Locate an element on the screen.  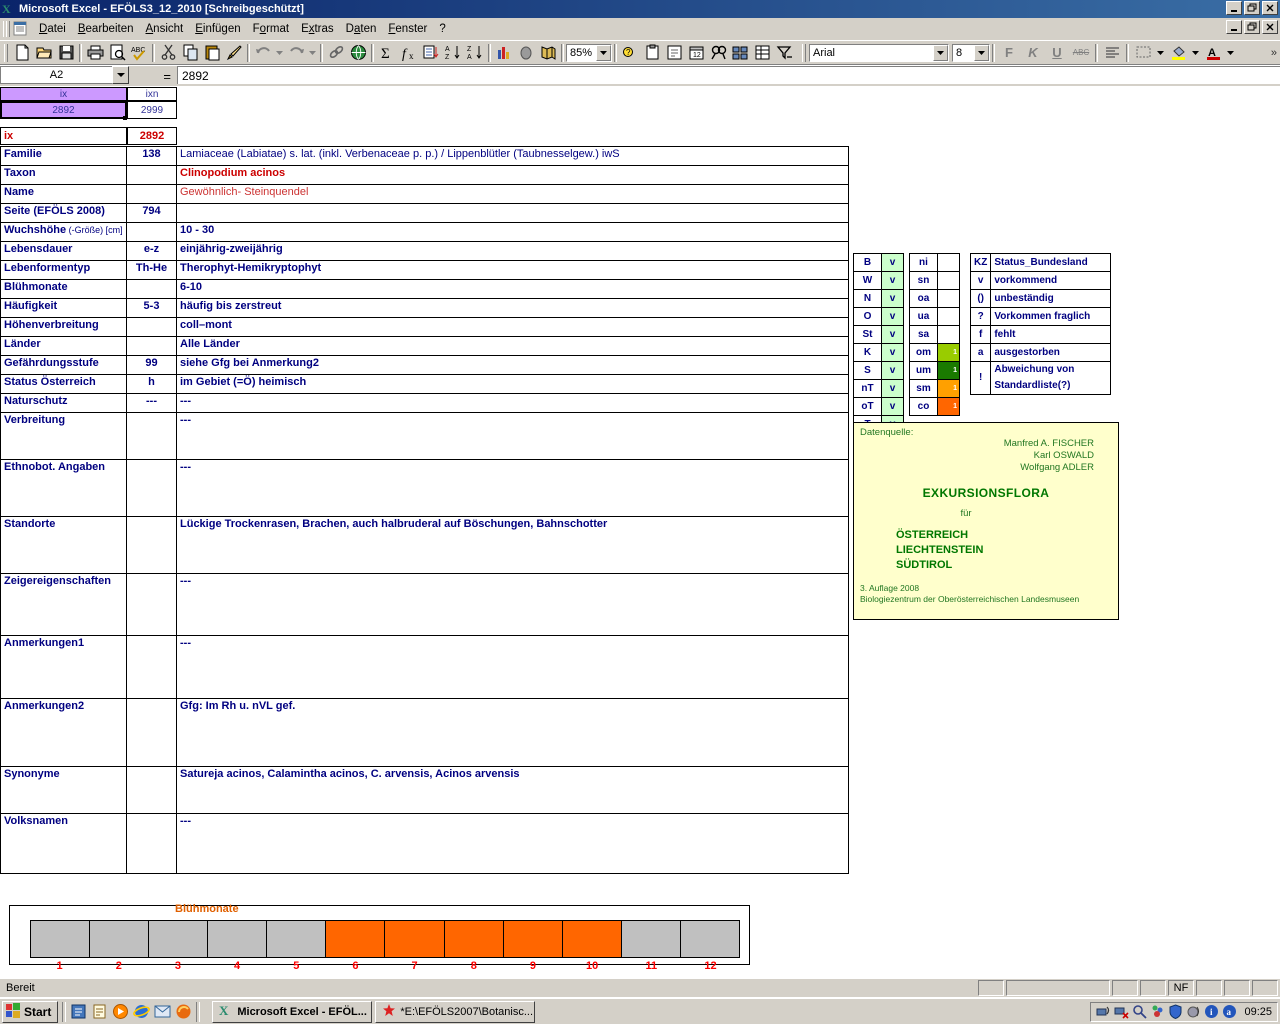
region-row: sa is located at coordinates (934, 334).